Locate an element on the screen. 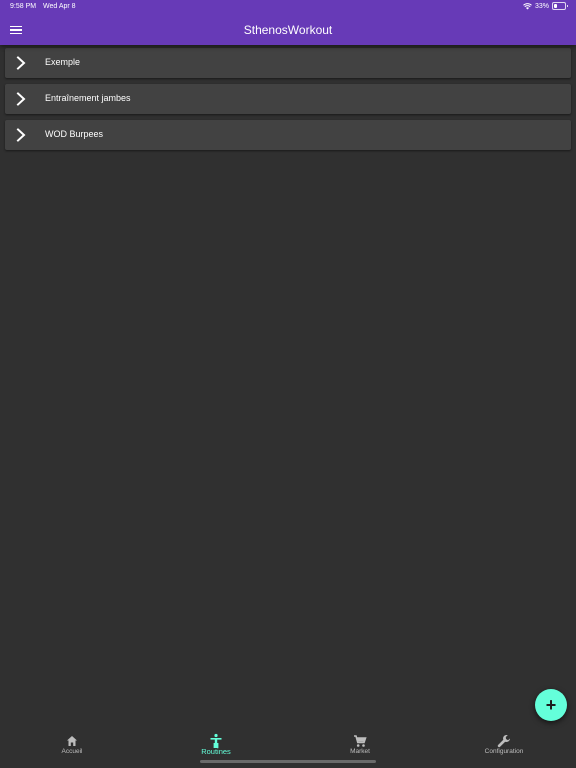 The width and height of the screenshot is (576, 768). routine-item: Entraînement jambes is located at coordinates (288, 99).